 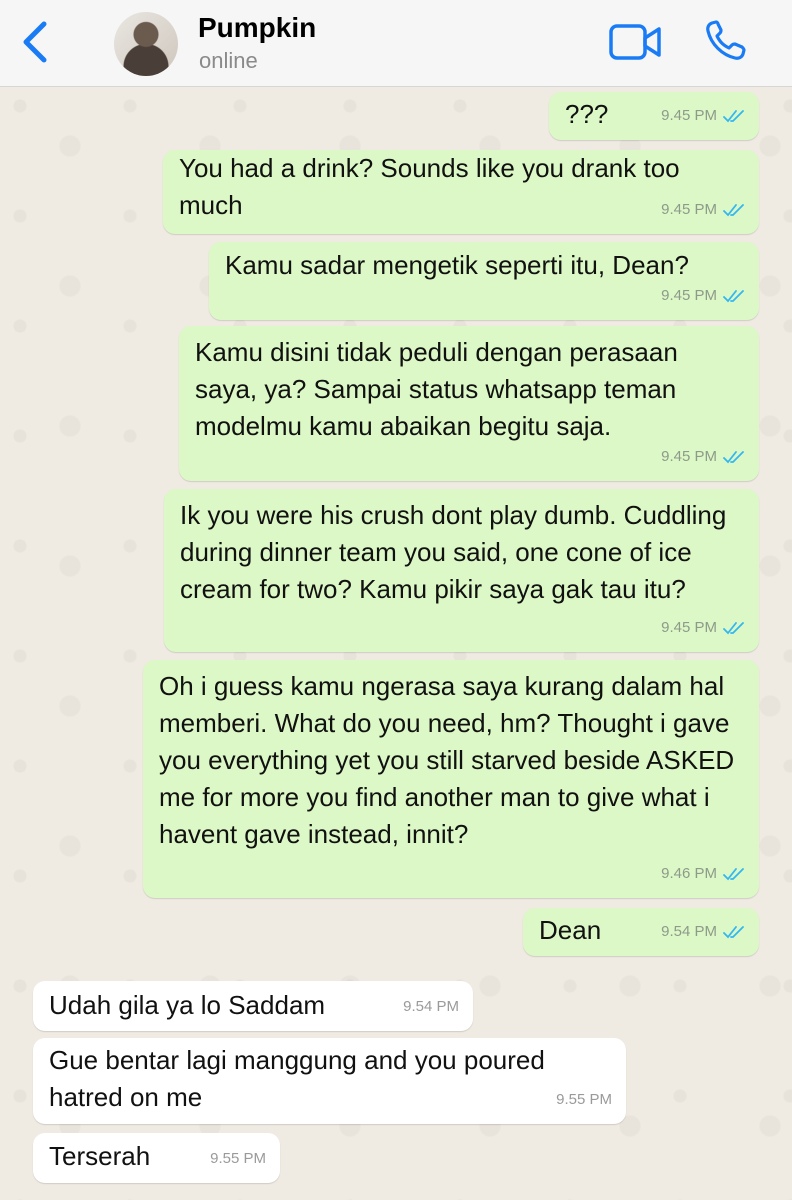 I want to click on voice-call-button, so click(x=725, y=41).